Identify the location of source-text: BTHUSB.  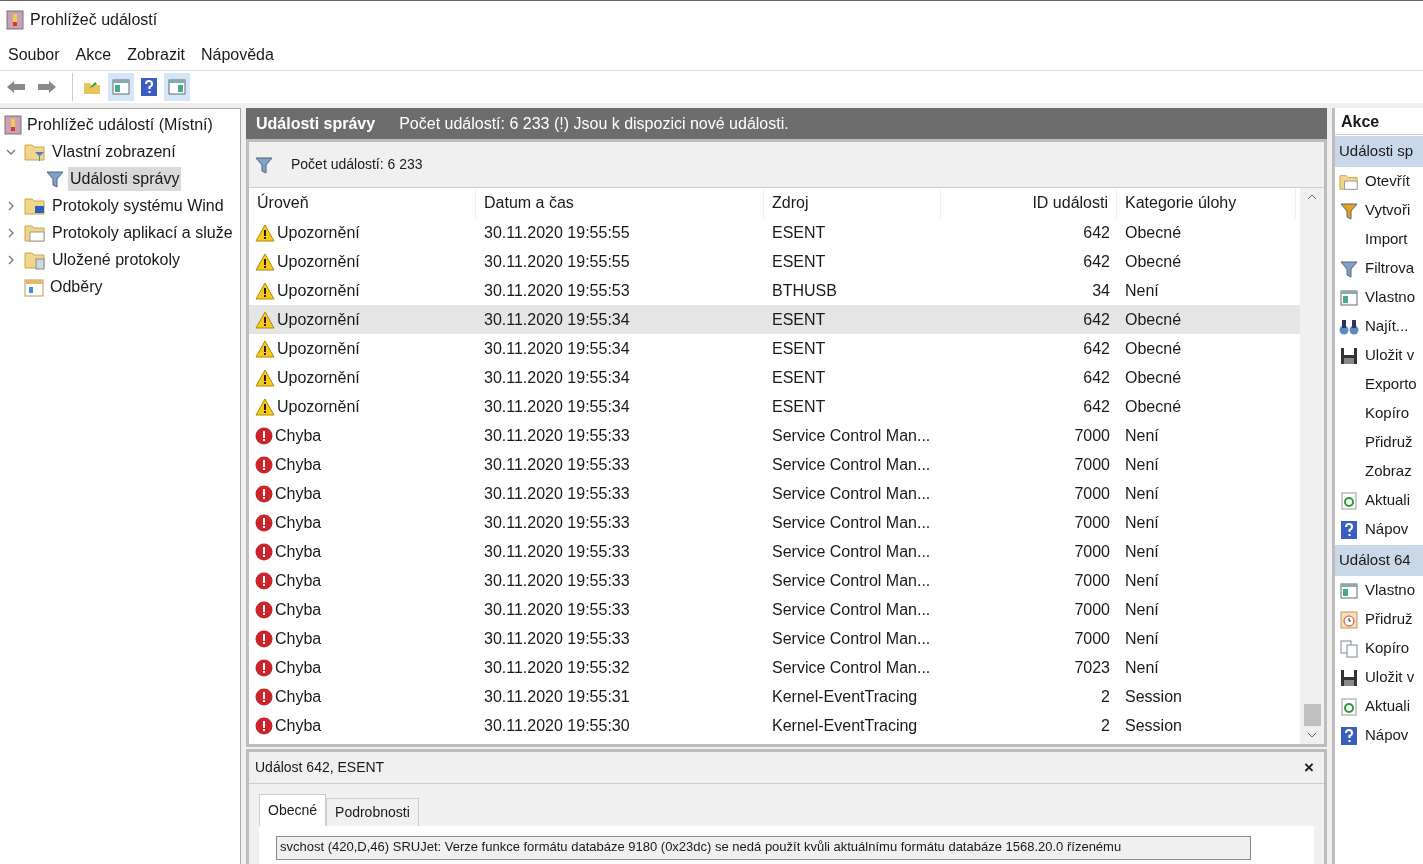
(804, 290).